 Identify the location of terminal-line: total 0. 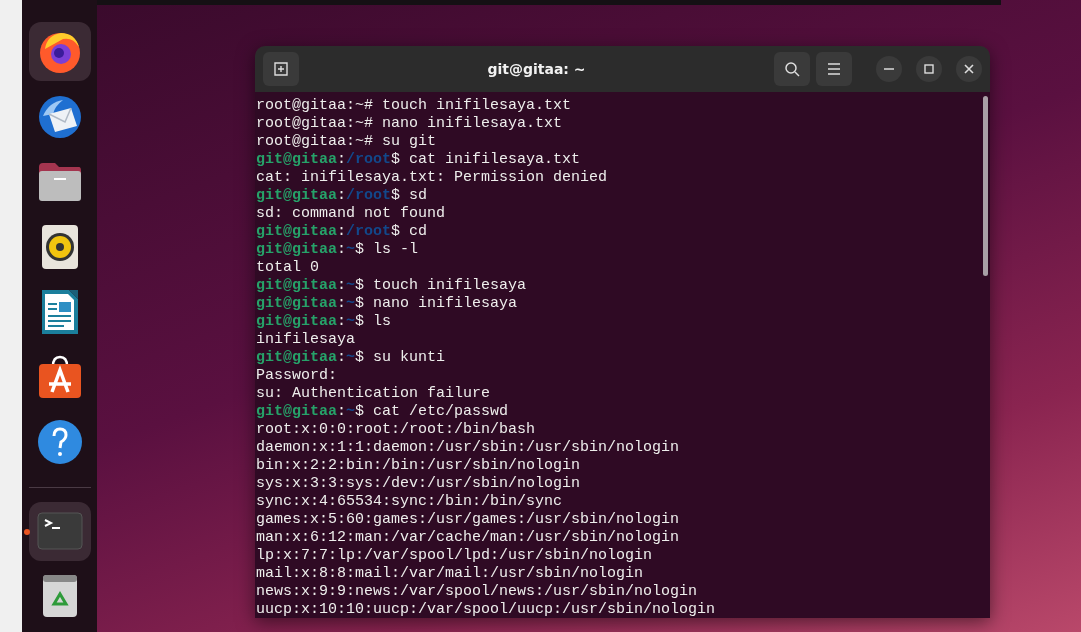
(287, 268).